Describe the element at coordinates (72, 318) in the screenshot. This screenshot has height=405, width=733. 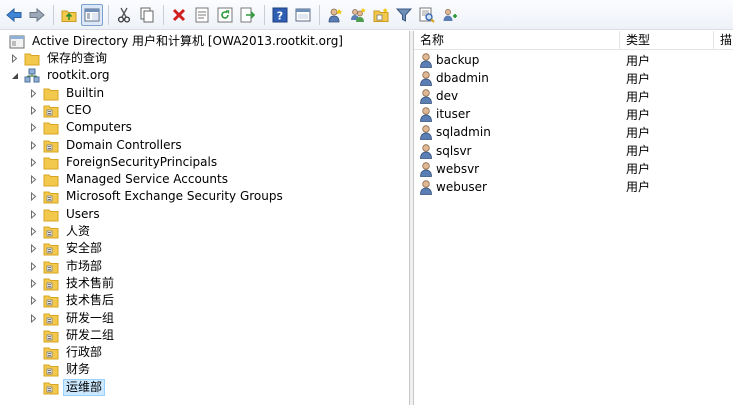
I see `tree-item: 研发一组` at that location.